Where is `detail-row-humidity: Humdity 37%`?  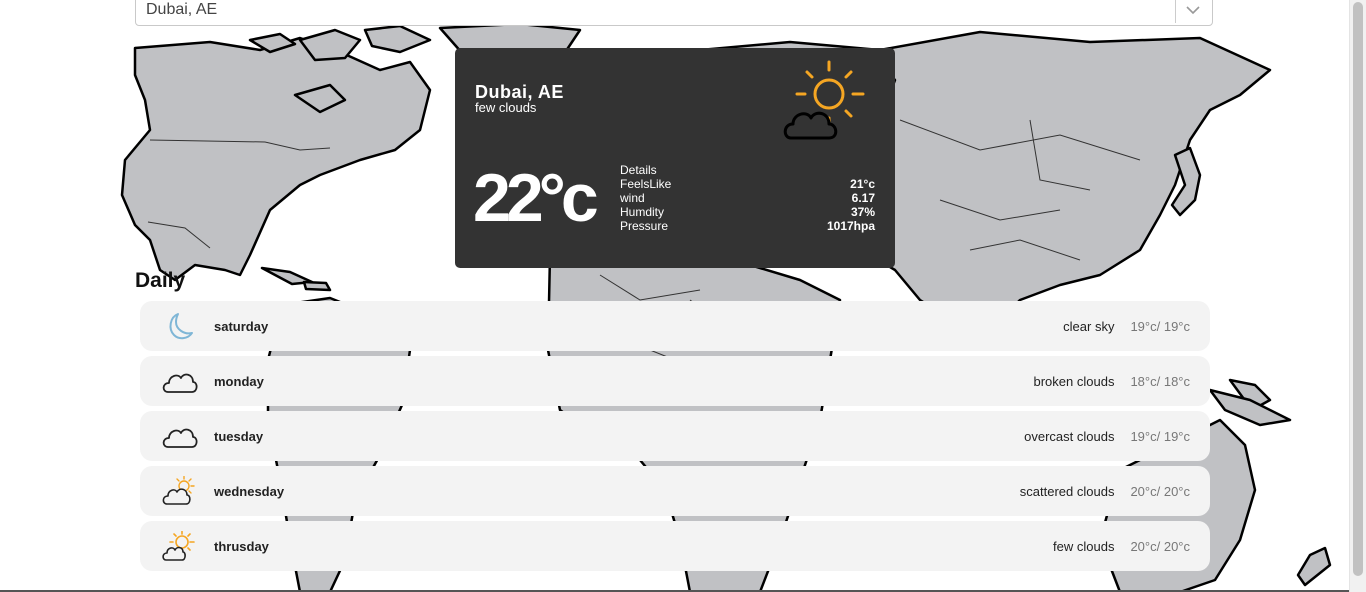
detail-row-humidity: Humdity 37% is located at coordinates (747, 212).